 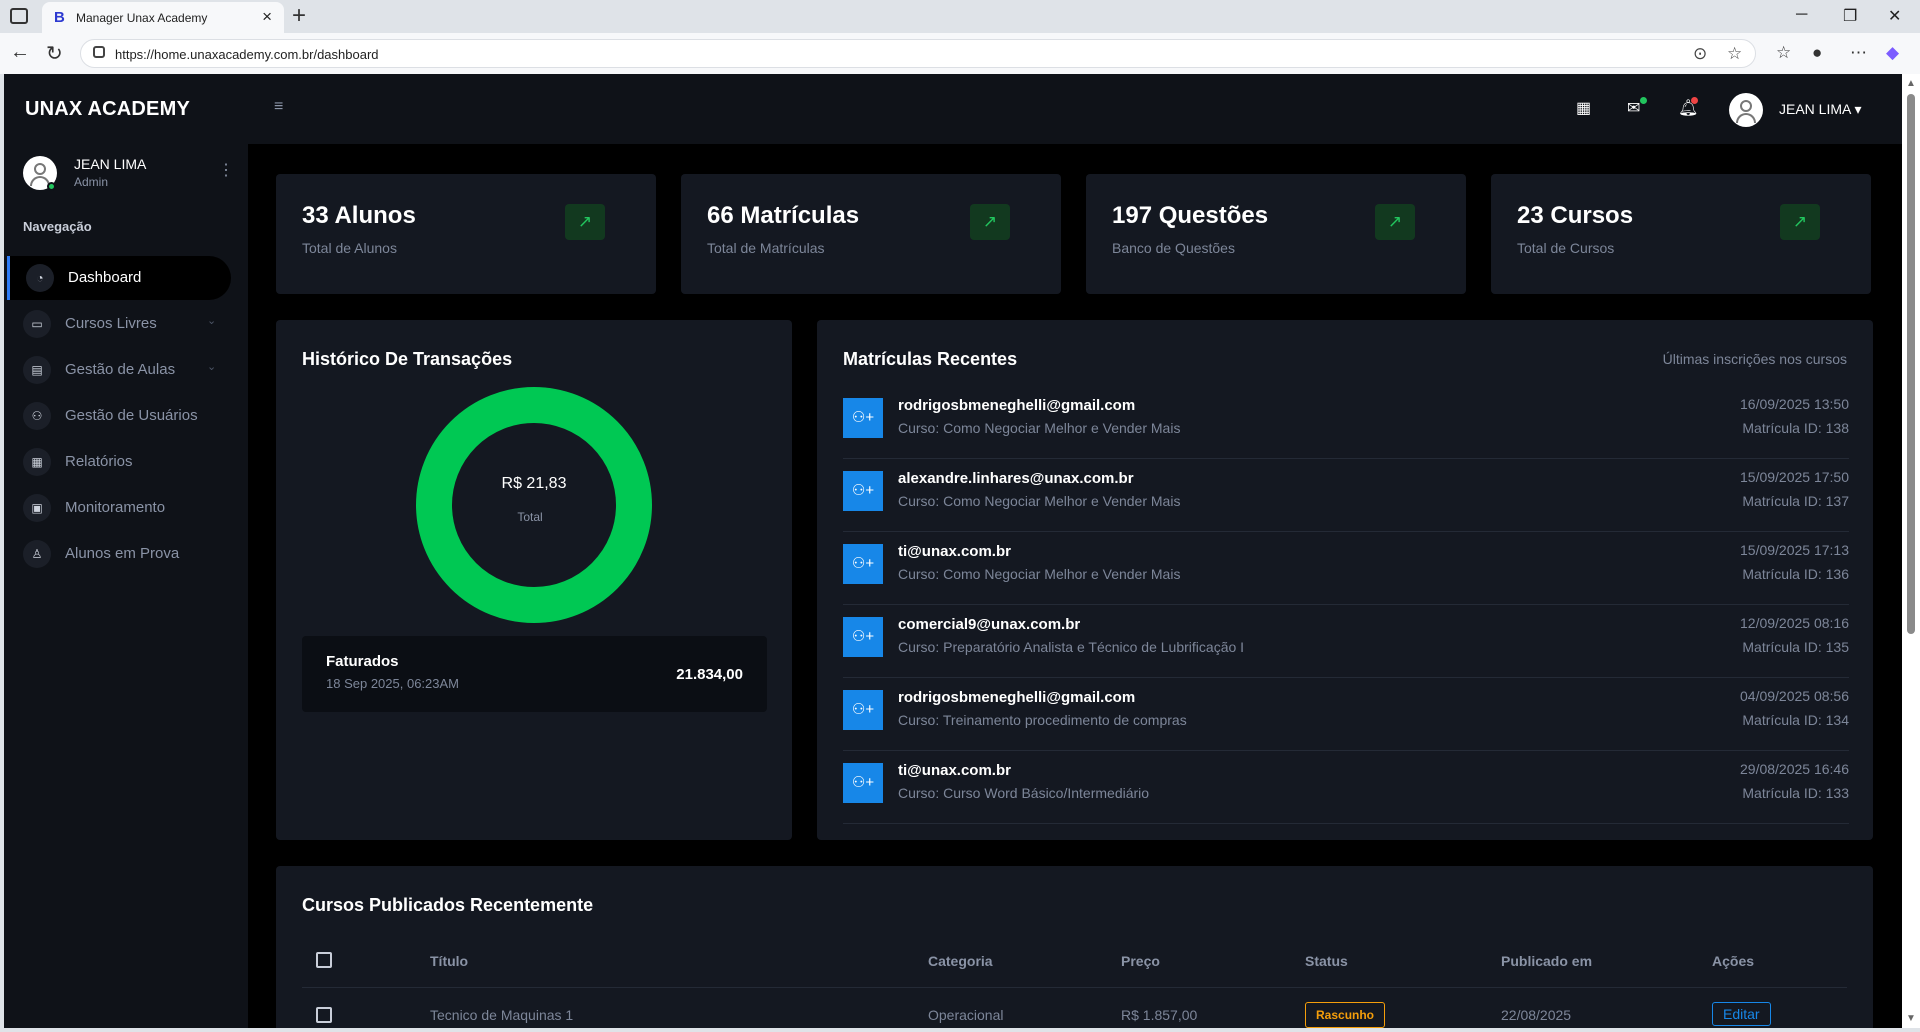 What do you see at coordinates (91, 182) in the screenshot?
I see `sidebar-user-role: Admin` at bounding box center [91, 182].